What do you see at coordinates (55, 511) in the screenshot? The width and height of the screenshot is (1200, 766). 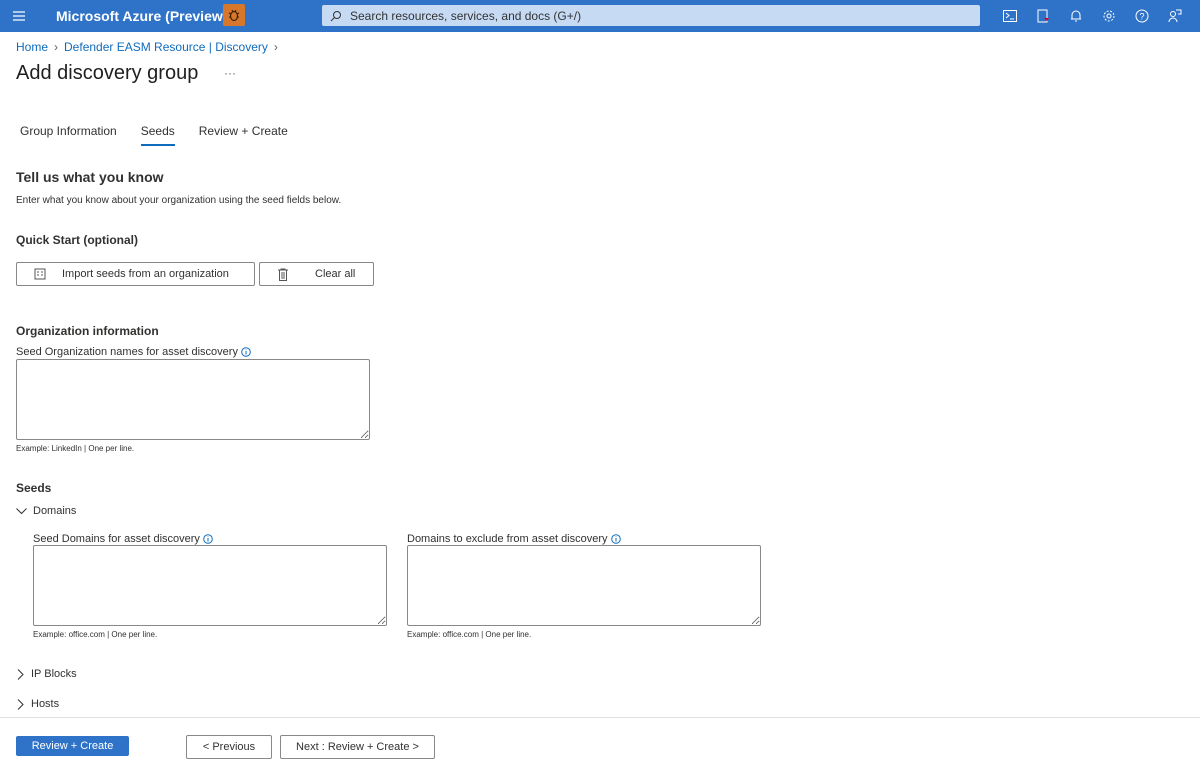 I see `domains-label: Domains` at bounding box center [55, 511].